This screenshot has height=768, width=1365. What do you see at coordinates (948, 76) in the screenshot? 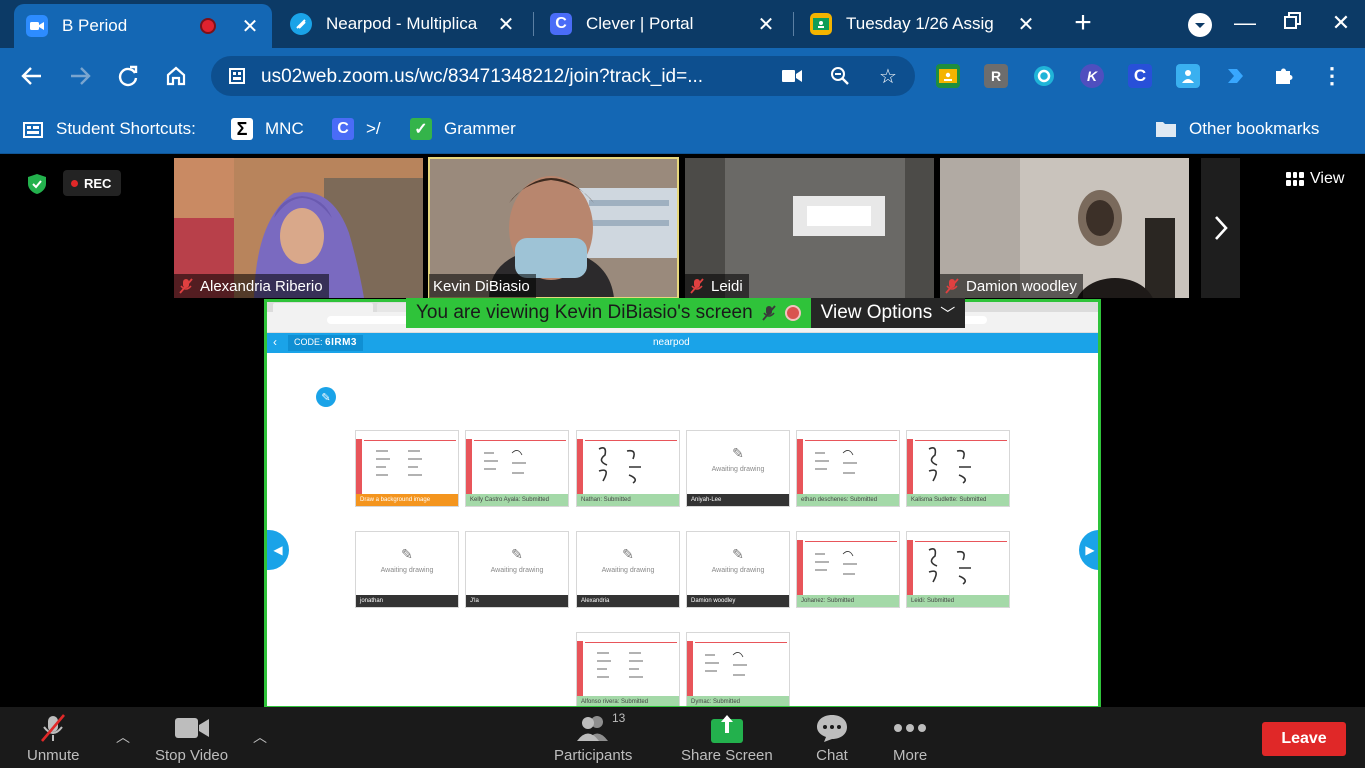
I see `classroom-extension-icon` at bounding box center [948, 76].